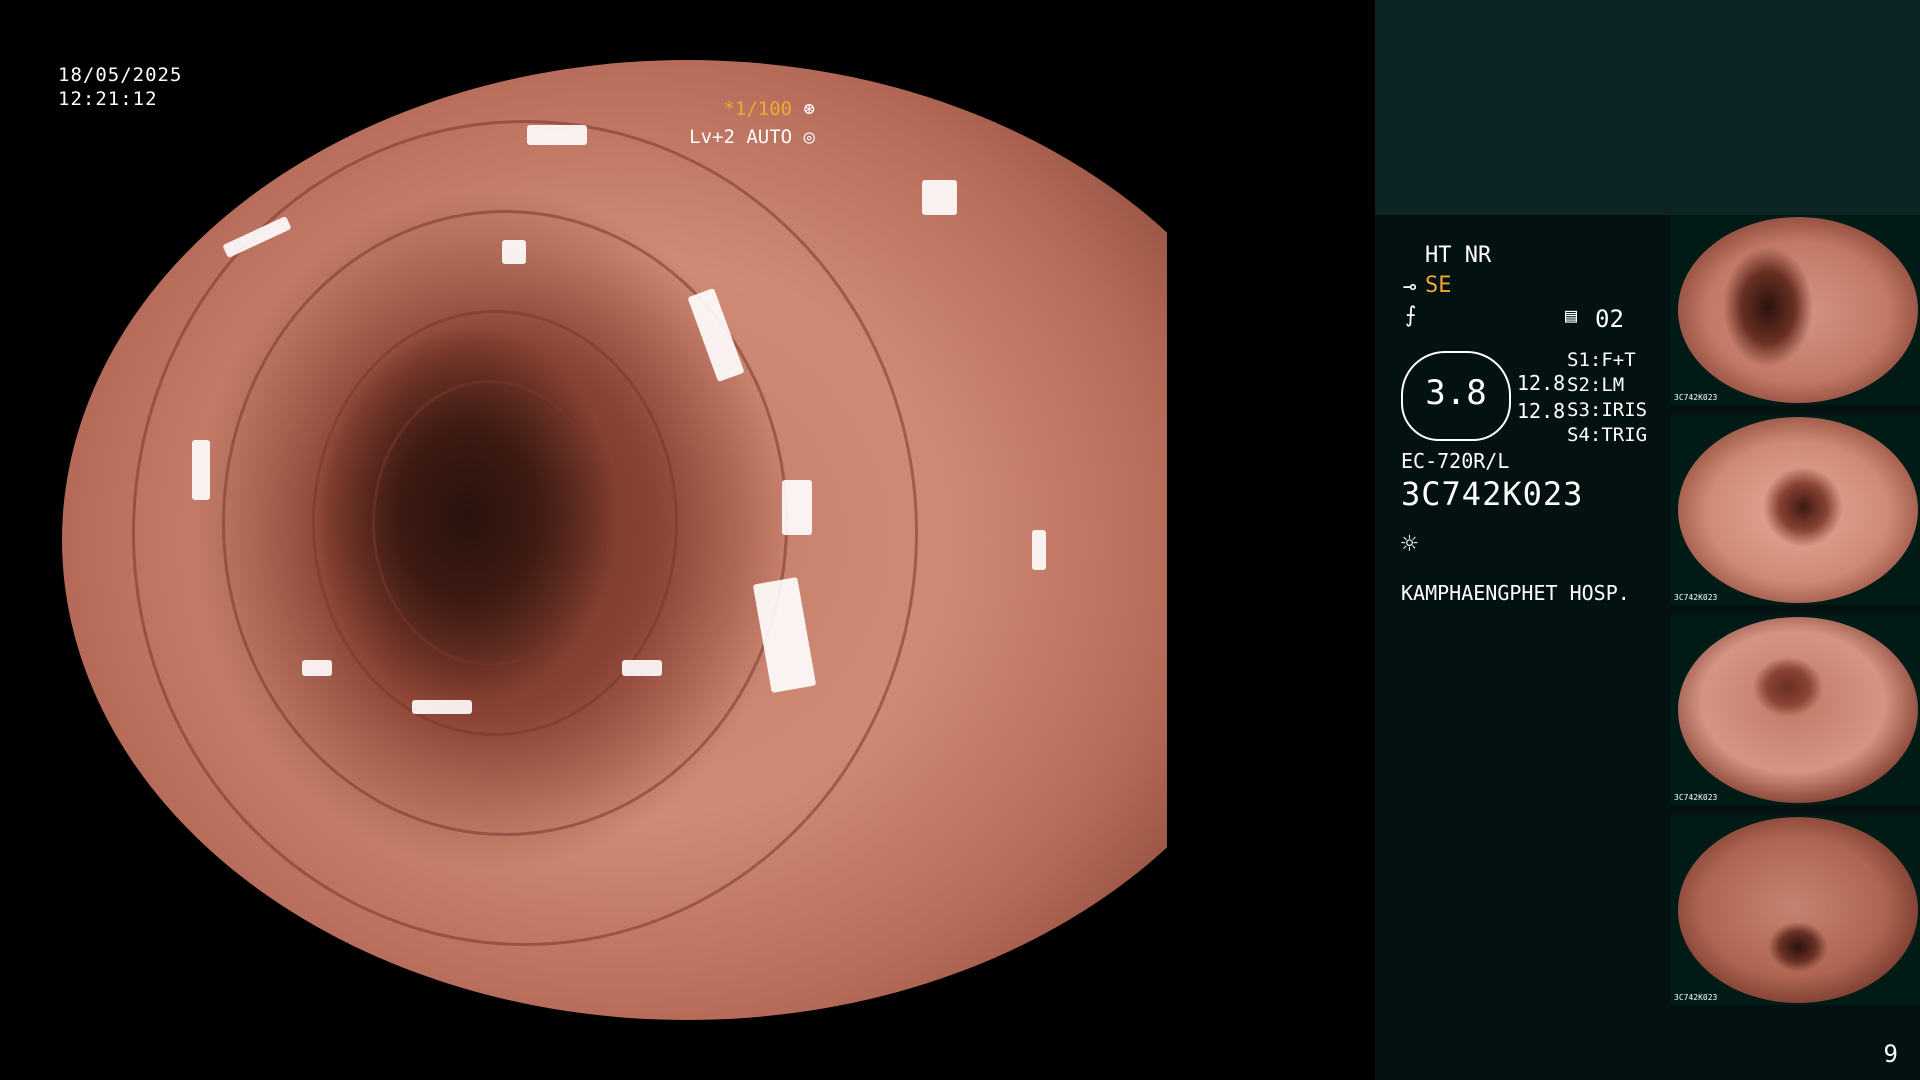 Image resolution: width=1920 pixels, height=1080 pixels. I want to click on scope-icon: ⊸, so click(1410, 287).